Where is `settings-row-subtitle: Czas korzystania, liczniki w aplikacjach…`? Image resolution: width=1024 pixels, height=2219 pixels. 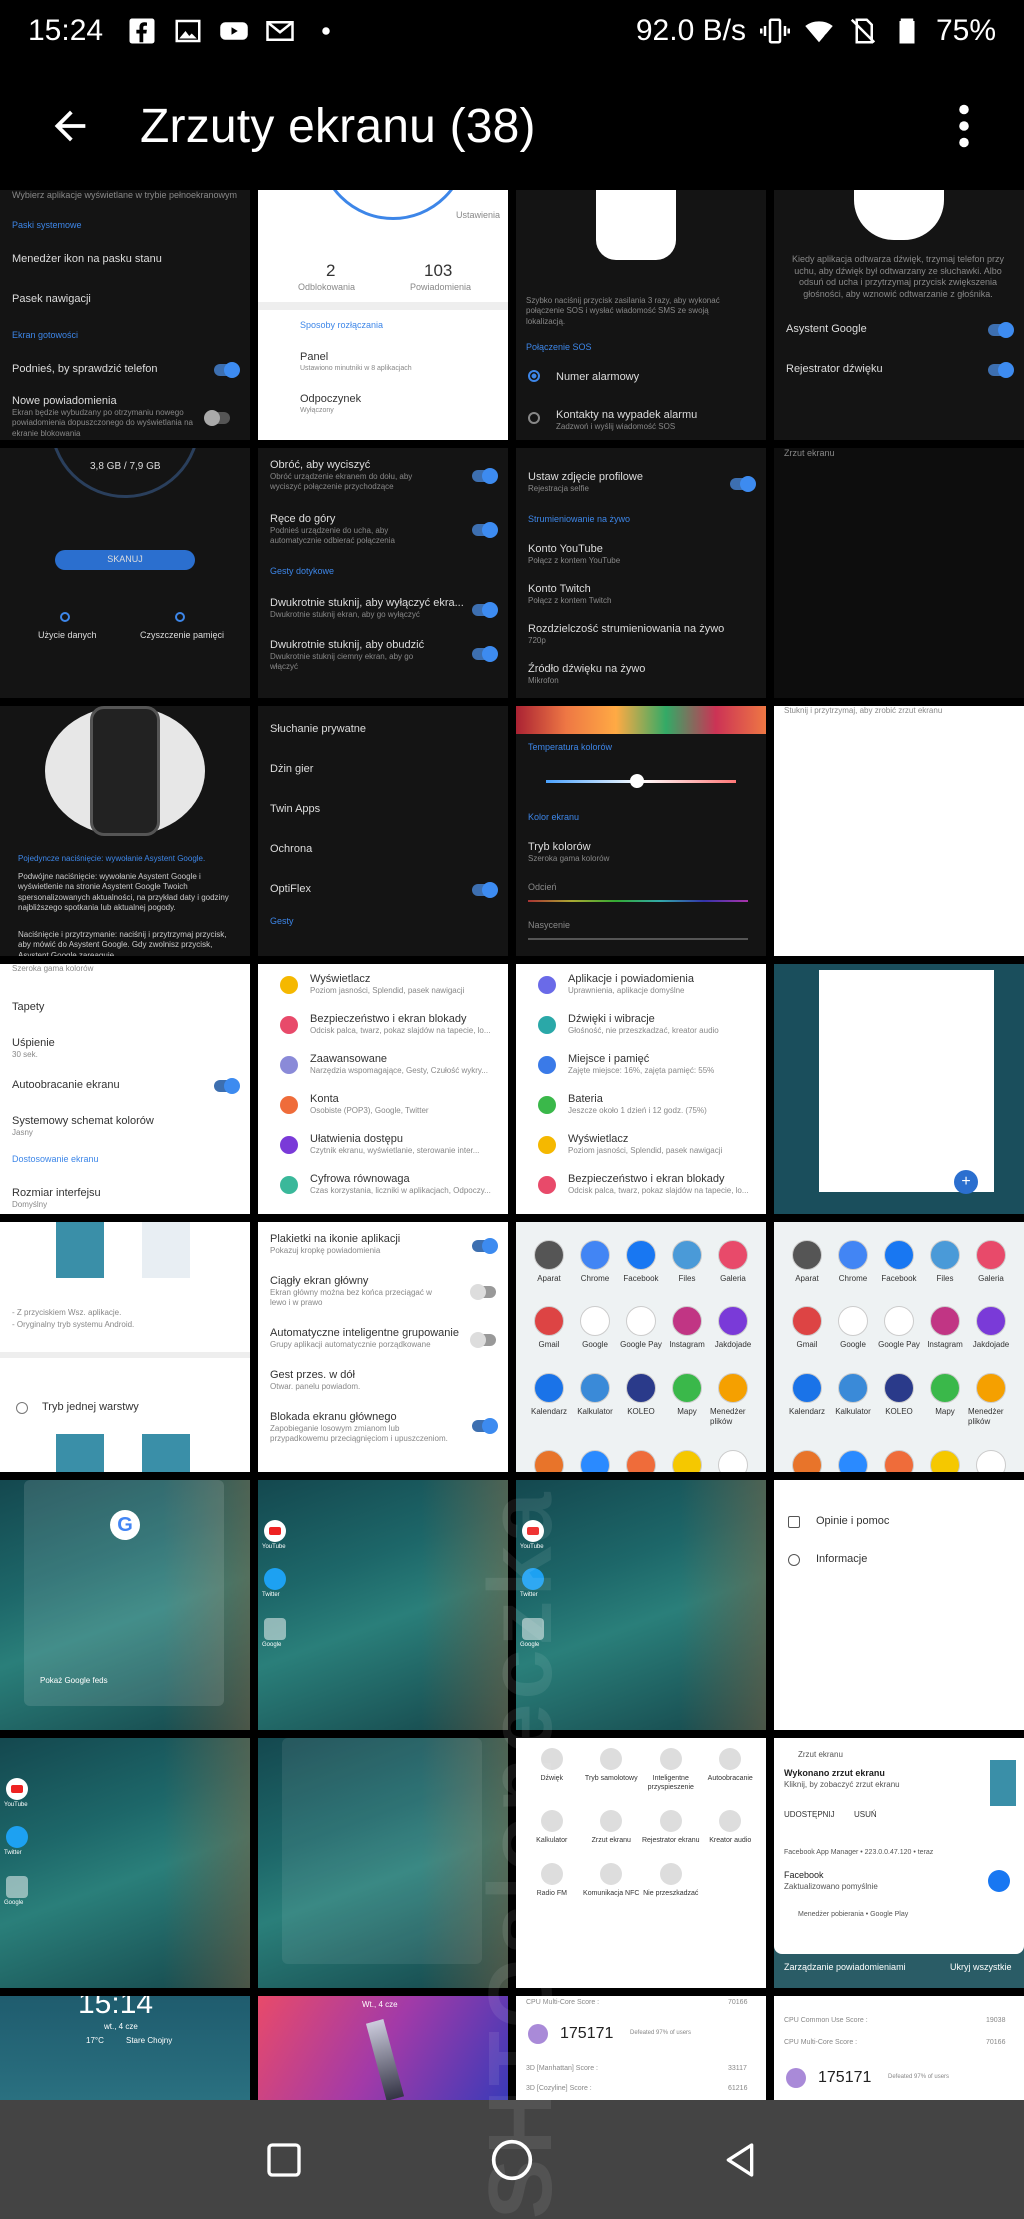 settings-row-subtitle: Czas korzystania, liczniki w aplikacjach… is located at coordinates (400, 1191).